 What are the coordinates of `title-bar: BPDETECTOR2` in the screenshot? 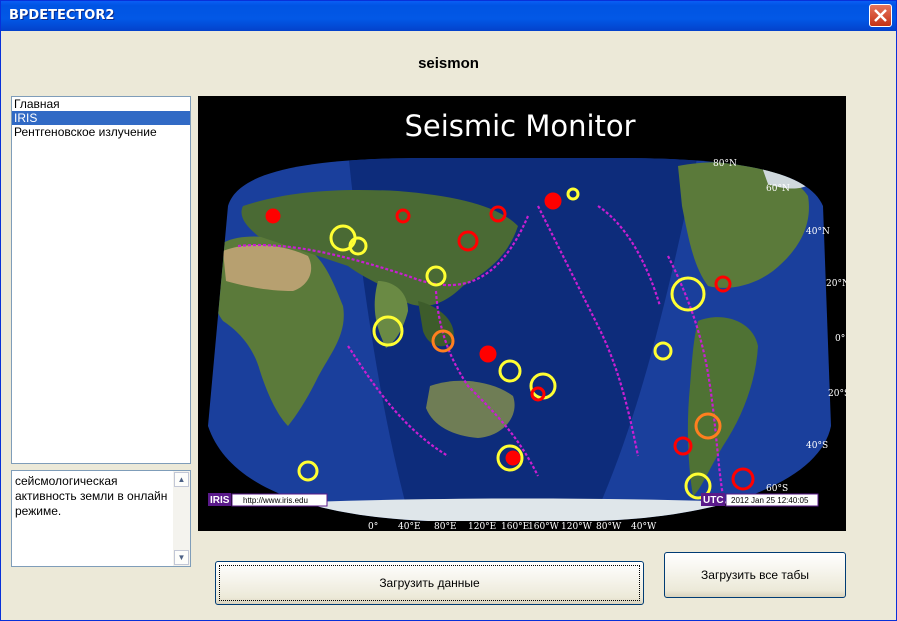 It's located at (448, 16).